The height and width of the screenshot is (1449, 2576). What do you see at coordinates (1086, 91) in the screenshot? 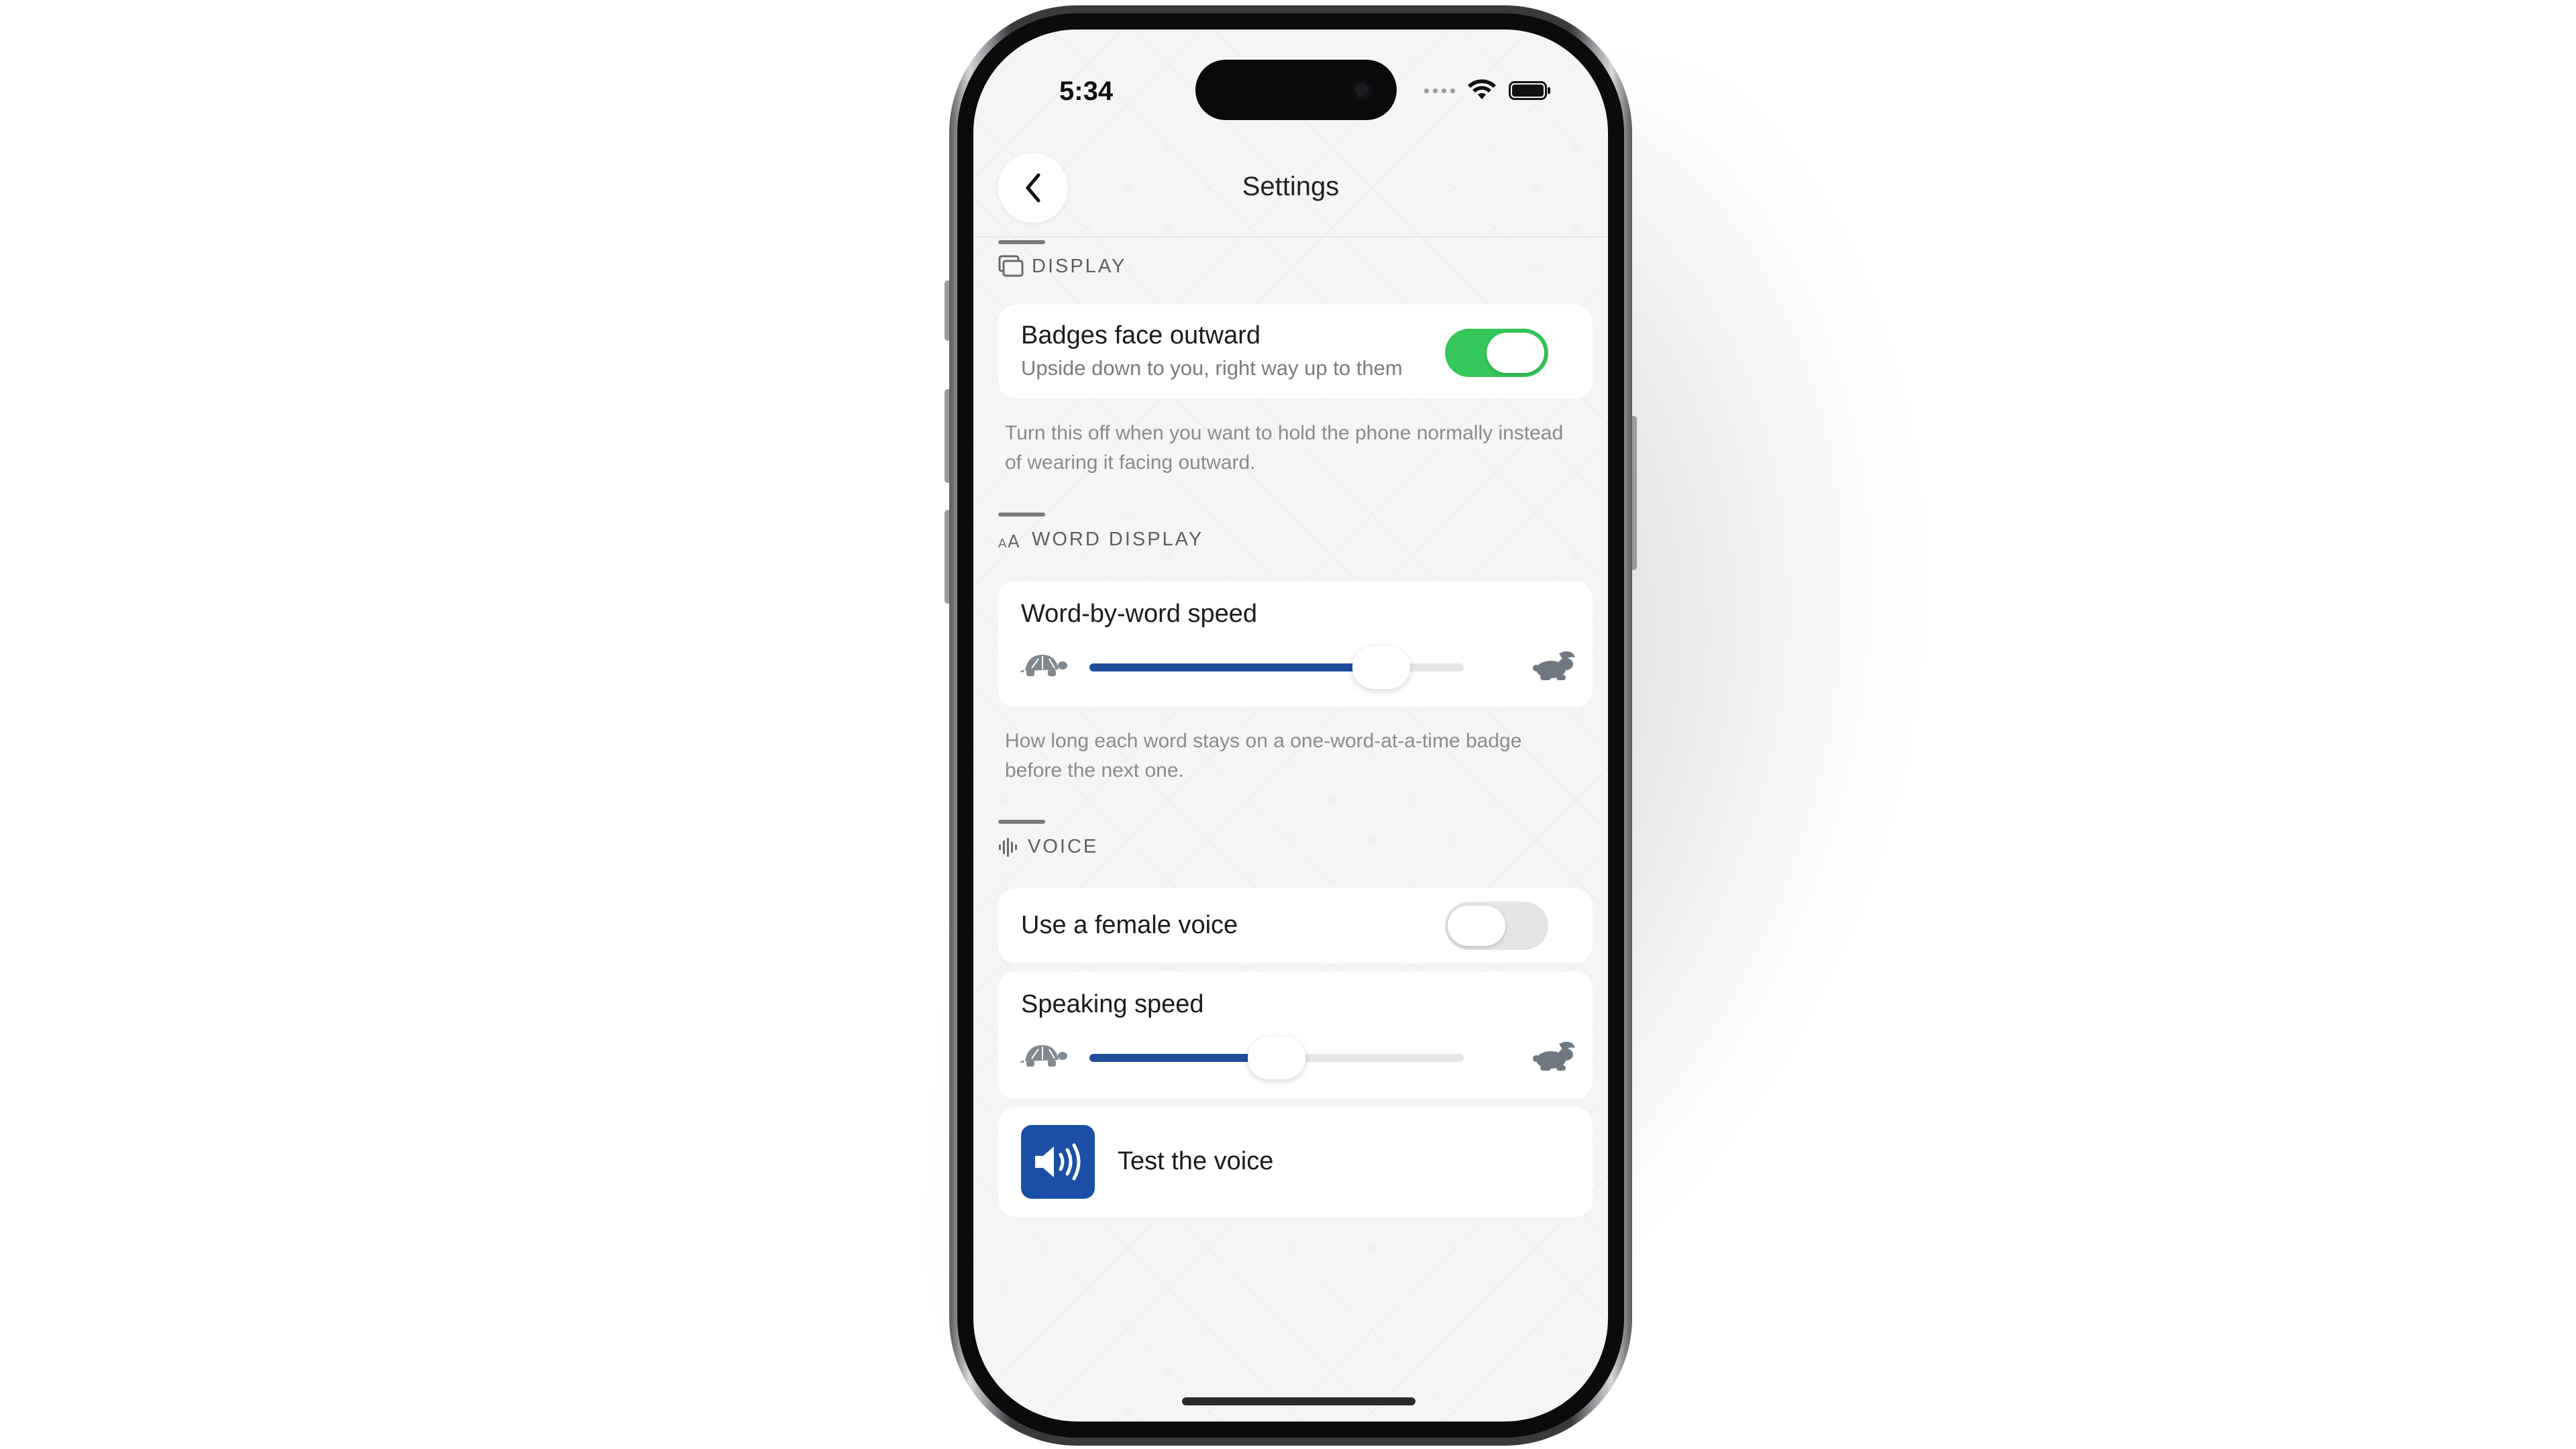
I see `status-time: 5:34` at bounding box center [1086, 91].